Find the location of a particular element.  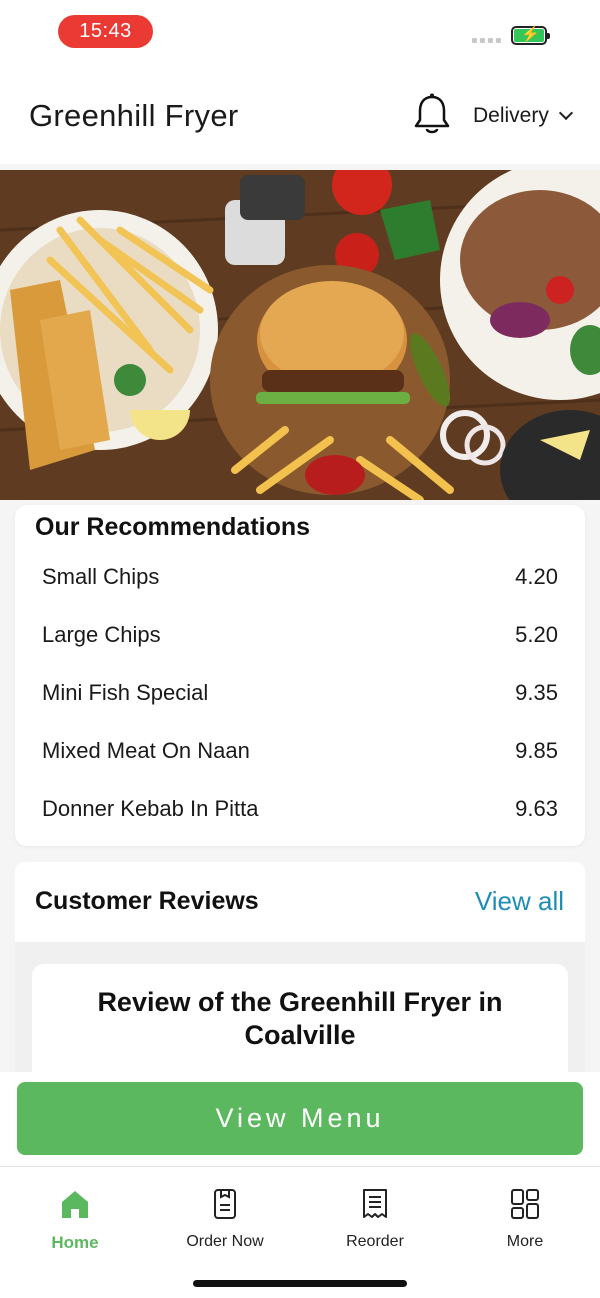

grid-icon is located at coordinates (525, 1204).